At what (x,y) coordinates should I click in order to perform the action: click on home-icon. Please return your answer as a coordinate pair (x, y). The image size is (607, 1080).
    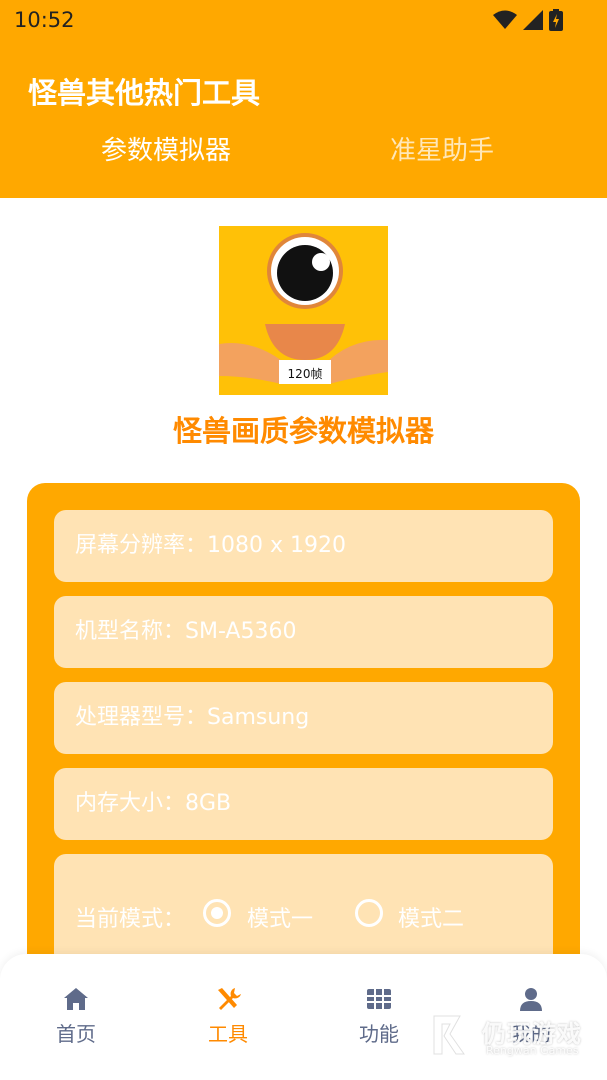
    Looking at the image, I should click on (76, 999).